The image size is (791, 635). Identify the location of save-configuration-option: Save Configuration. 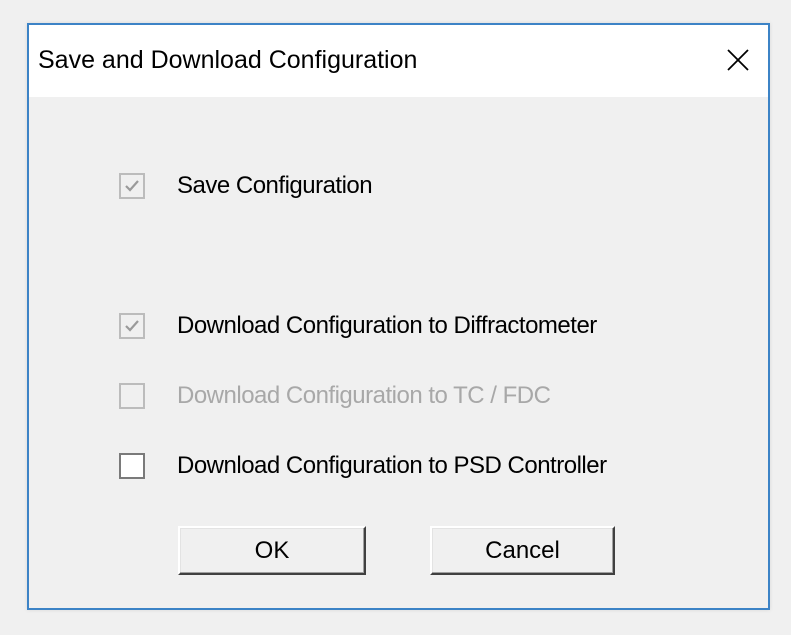
(246, 186).